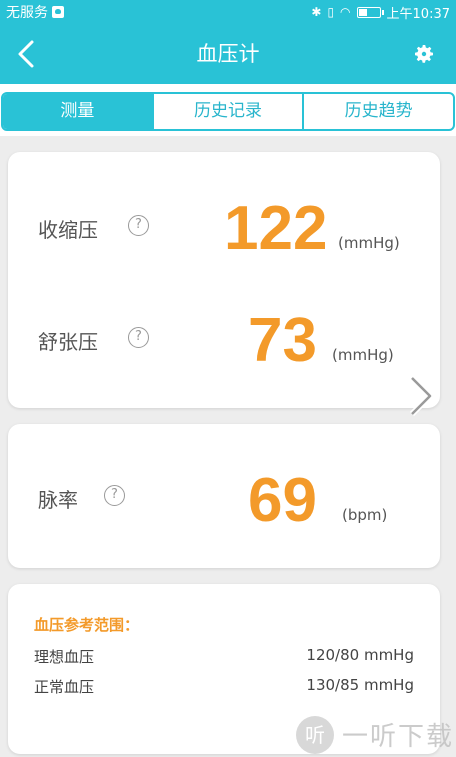 This screenshot has width=456, height=757. What do you see at coordinates (228, 12) in the screenshot?
I see `status-bar: 无服务 ✱ ▯ ◠ 上午10:37` at bounding box center [228, 12].